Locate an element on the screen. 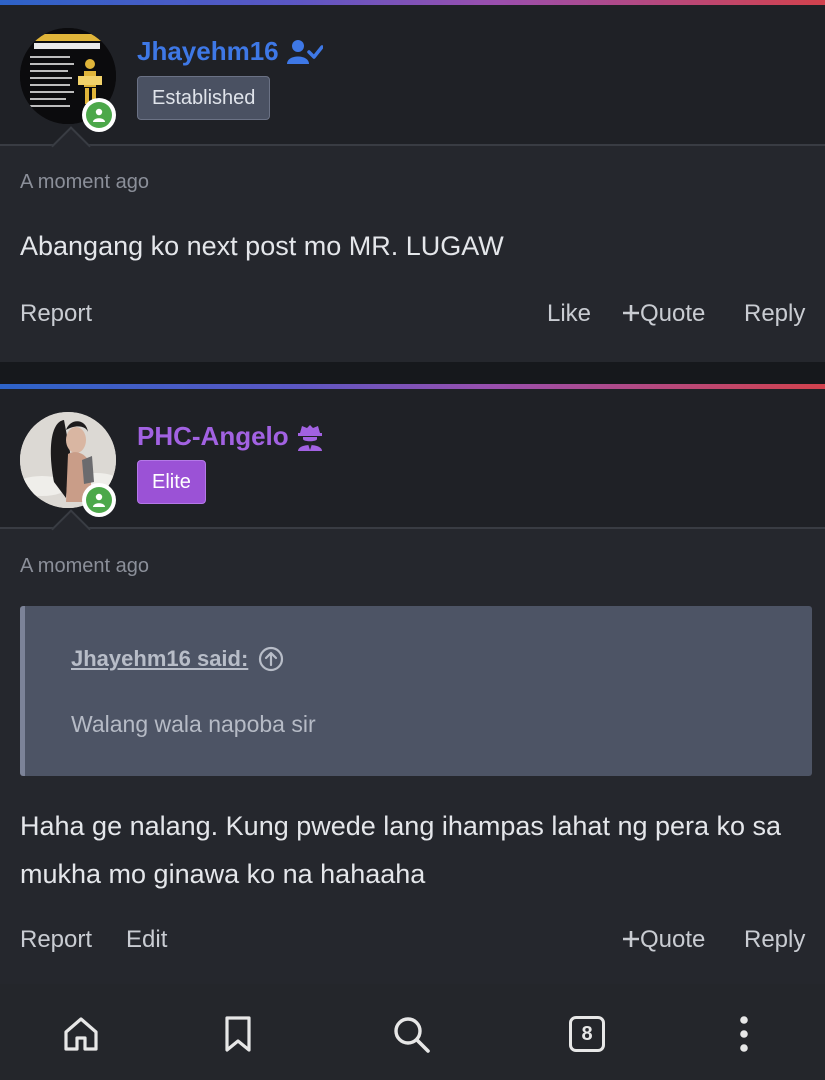  tab-count: 8 is located at coordinates (587, 1034).